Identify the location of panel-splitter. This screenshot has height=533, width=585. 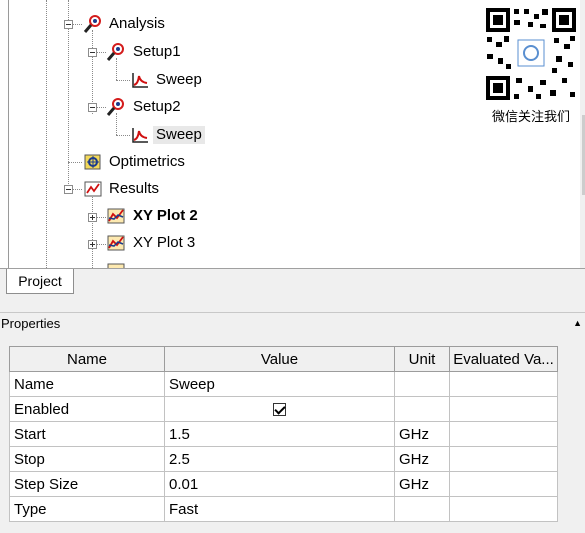
(292, 305).